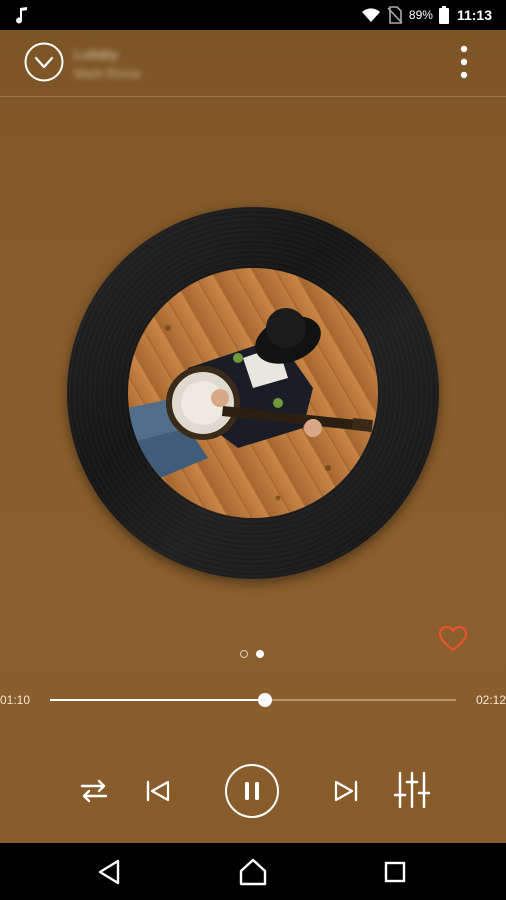  I want to click on album-art, so click(253, 393).